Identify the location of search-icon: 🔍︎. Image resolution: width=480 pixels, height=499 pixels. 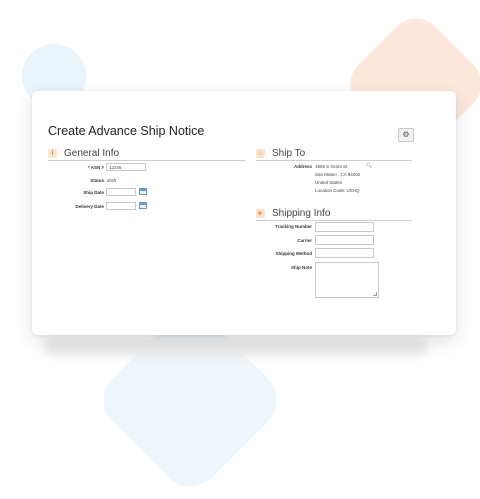
(369, 166).